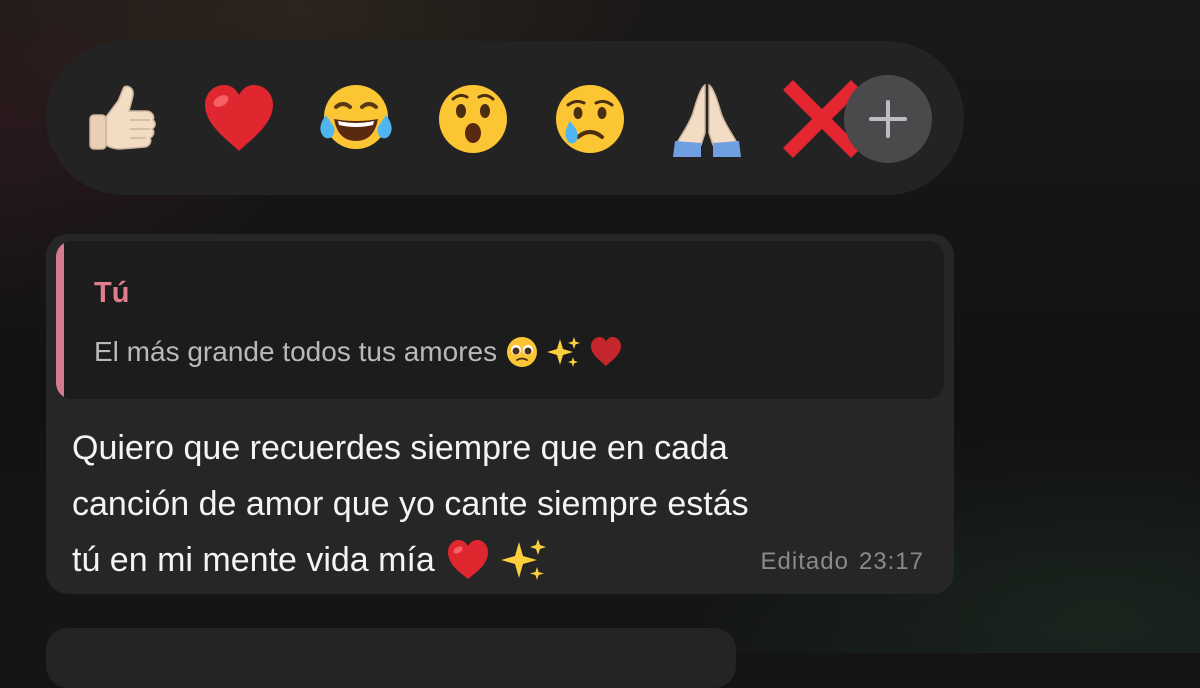 The width and height of the screenshot is (1200, 688). I want to click on red-heart-icon, so click(239, 119).